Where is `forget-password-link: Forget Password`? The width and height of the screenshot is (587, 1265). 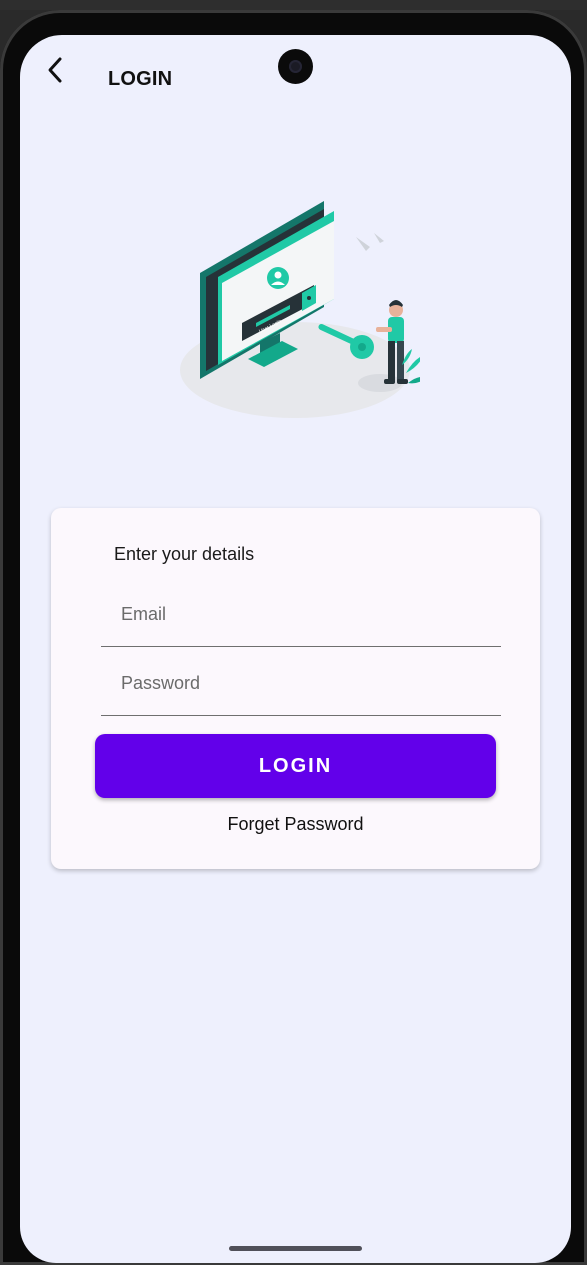
forget-password-link: Forget Password is located at coordinates (295, 824).